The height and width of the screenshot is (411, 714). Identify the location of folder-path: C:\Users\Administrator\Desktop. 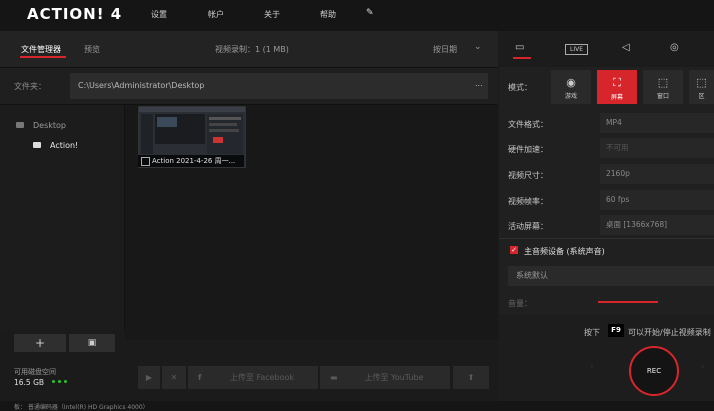
(141, 85).